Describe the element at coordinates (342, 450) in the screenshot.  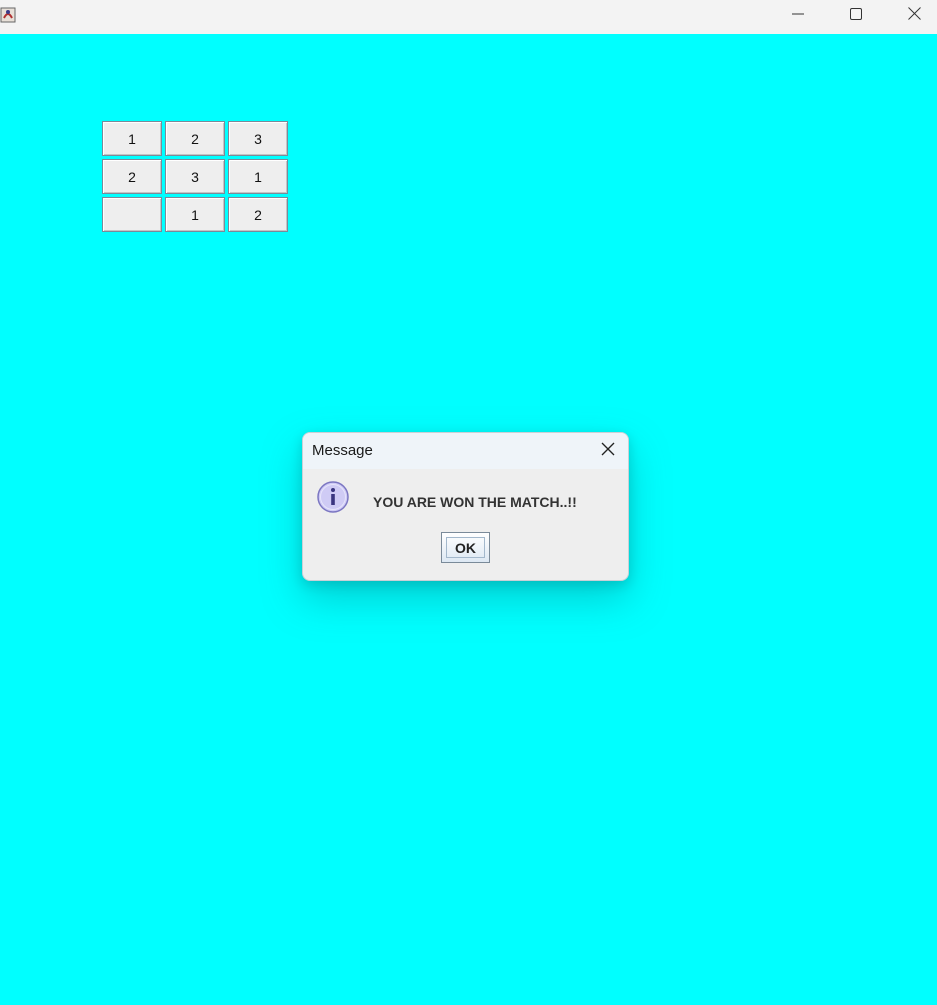
I see `dialog-title: Message` at that location.